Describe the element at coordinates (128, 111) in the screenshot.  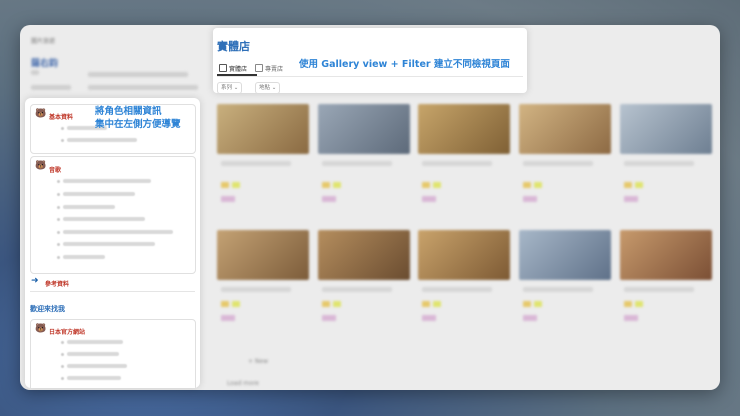
I see `annotation-left-line1: 將角色相關資訊` at that location.